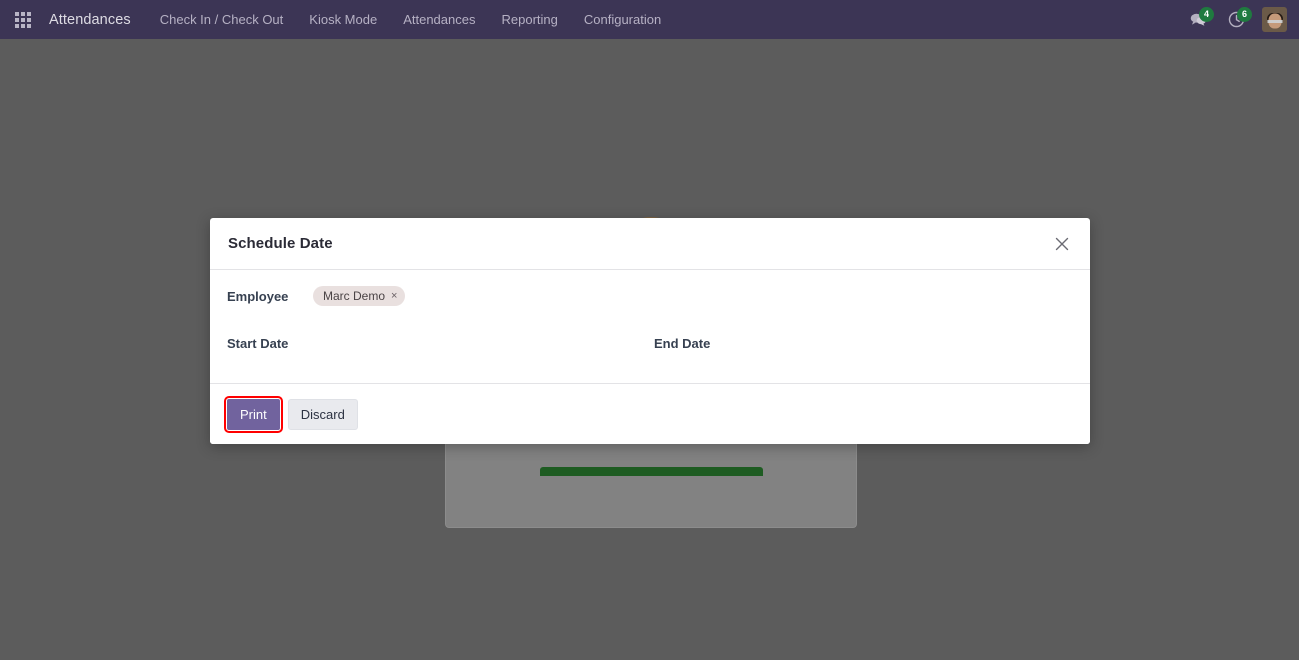 This screenshot has width=1299, height=660. I want to click on nav-item-reporting: Reporting, so click(529, 19).